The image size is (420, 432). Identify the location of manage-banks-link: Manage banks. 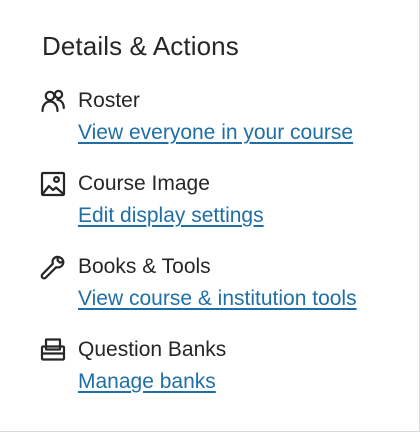
(147, 382).